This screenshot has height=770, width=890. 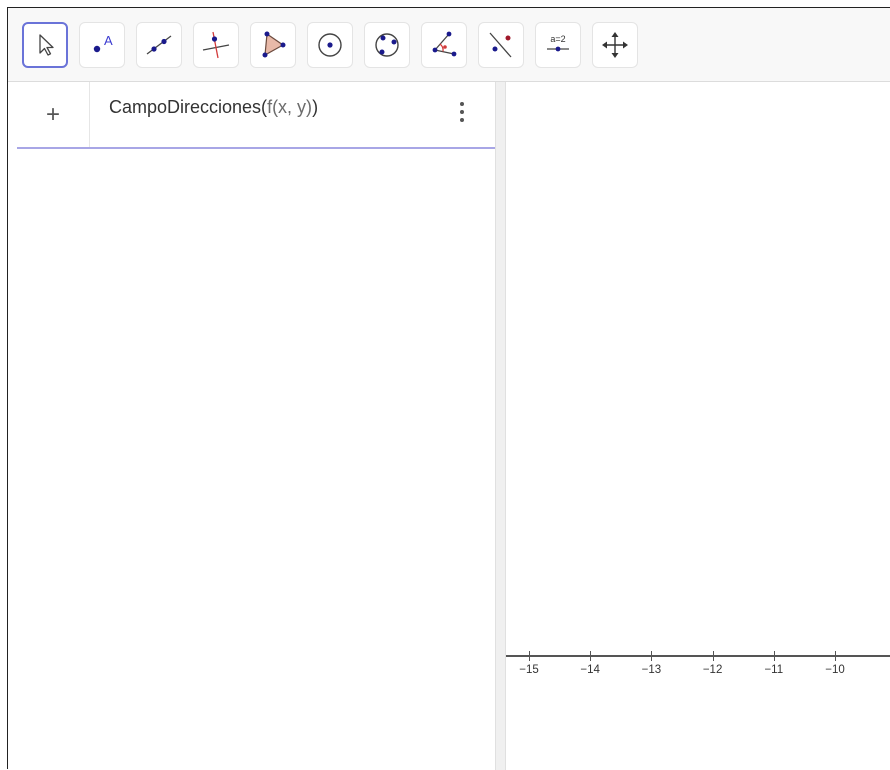 I want to click on point-label-icon: A, so click(x=103, y=43).